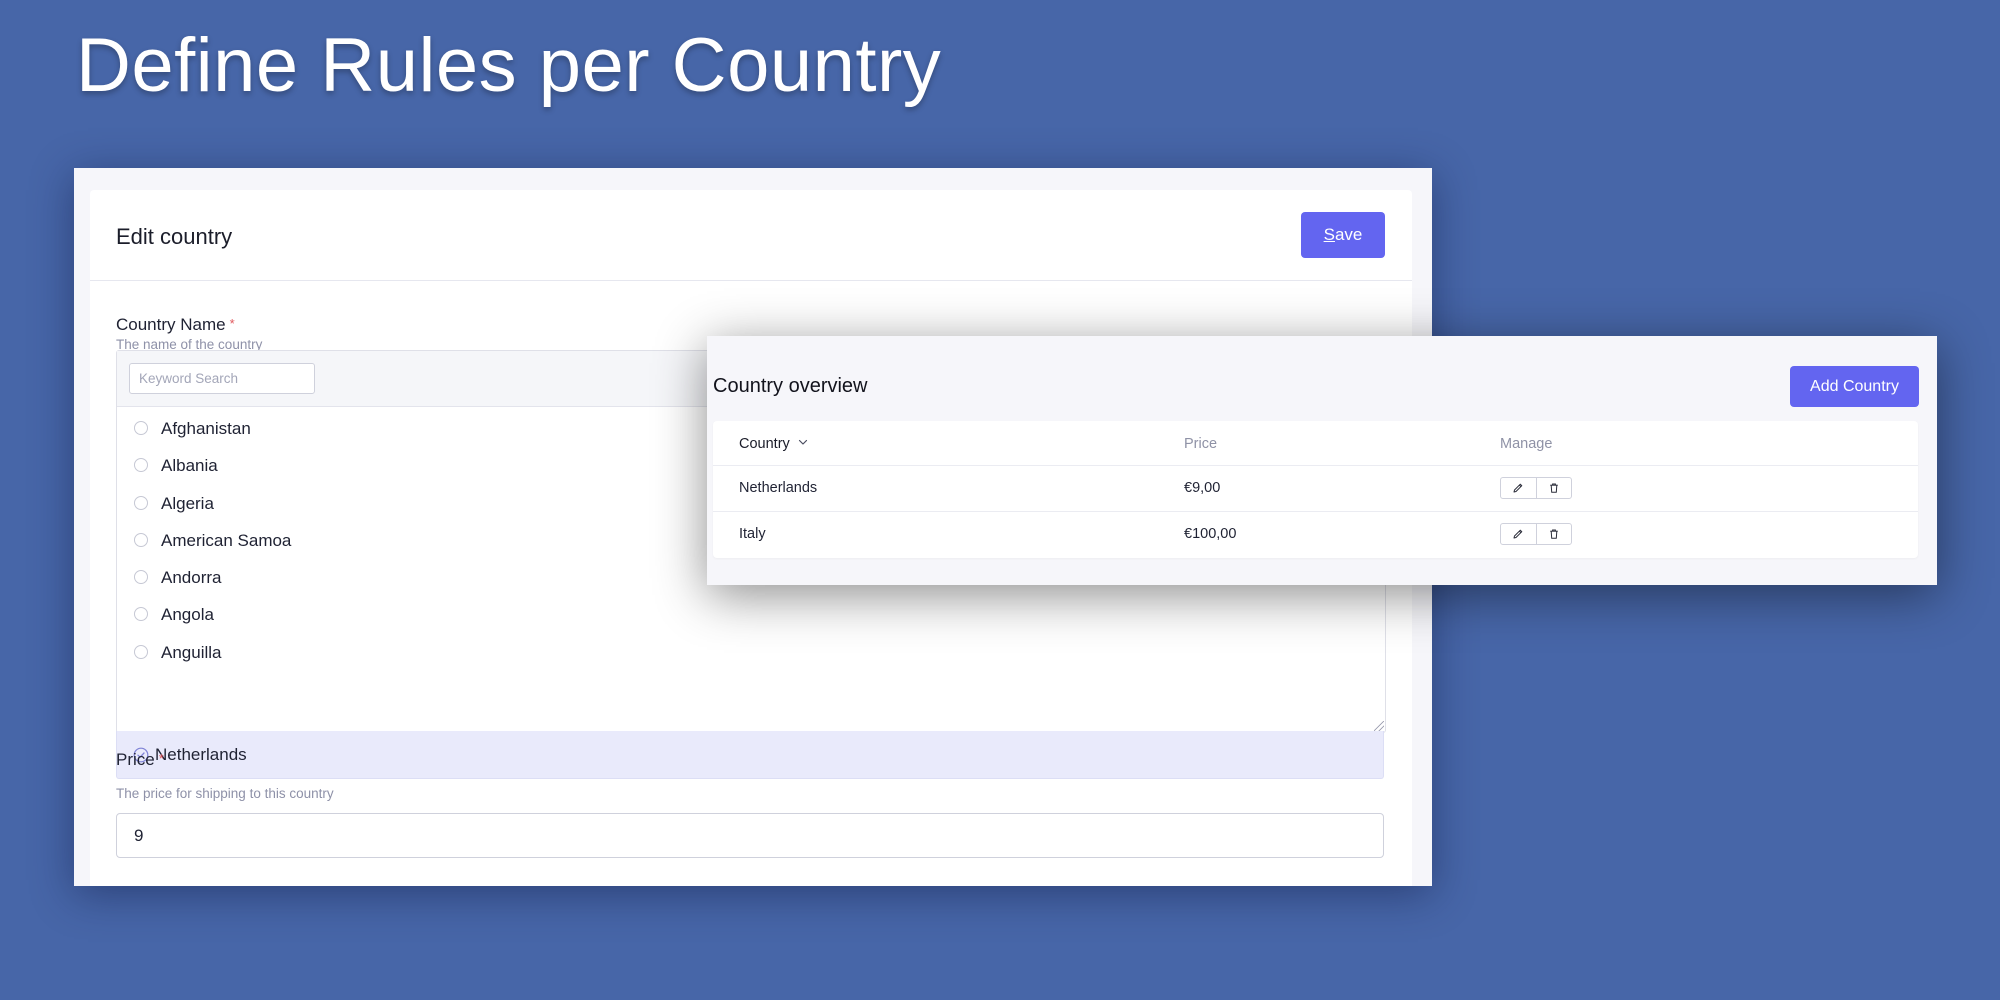 The width and height of the screenshot is (2000, 1000). What do you see at coordinates (174, 236) in the screenshot?
I see `edit-country-title: Edit country` at bounding box center [174, 236].